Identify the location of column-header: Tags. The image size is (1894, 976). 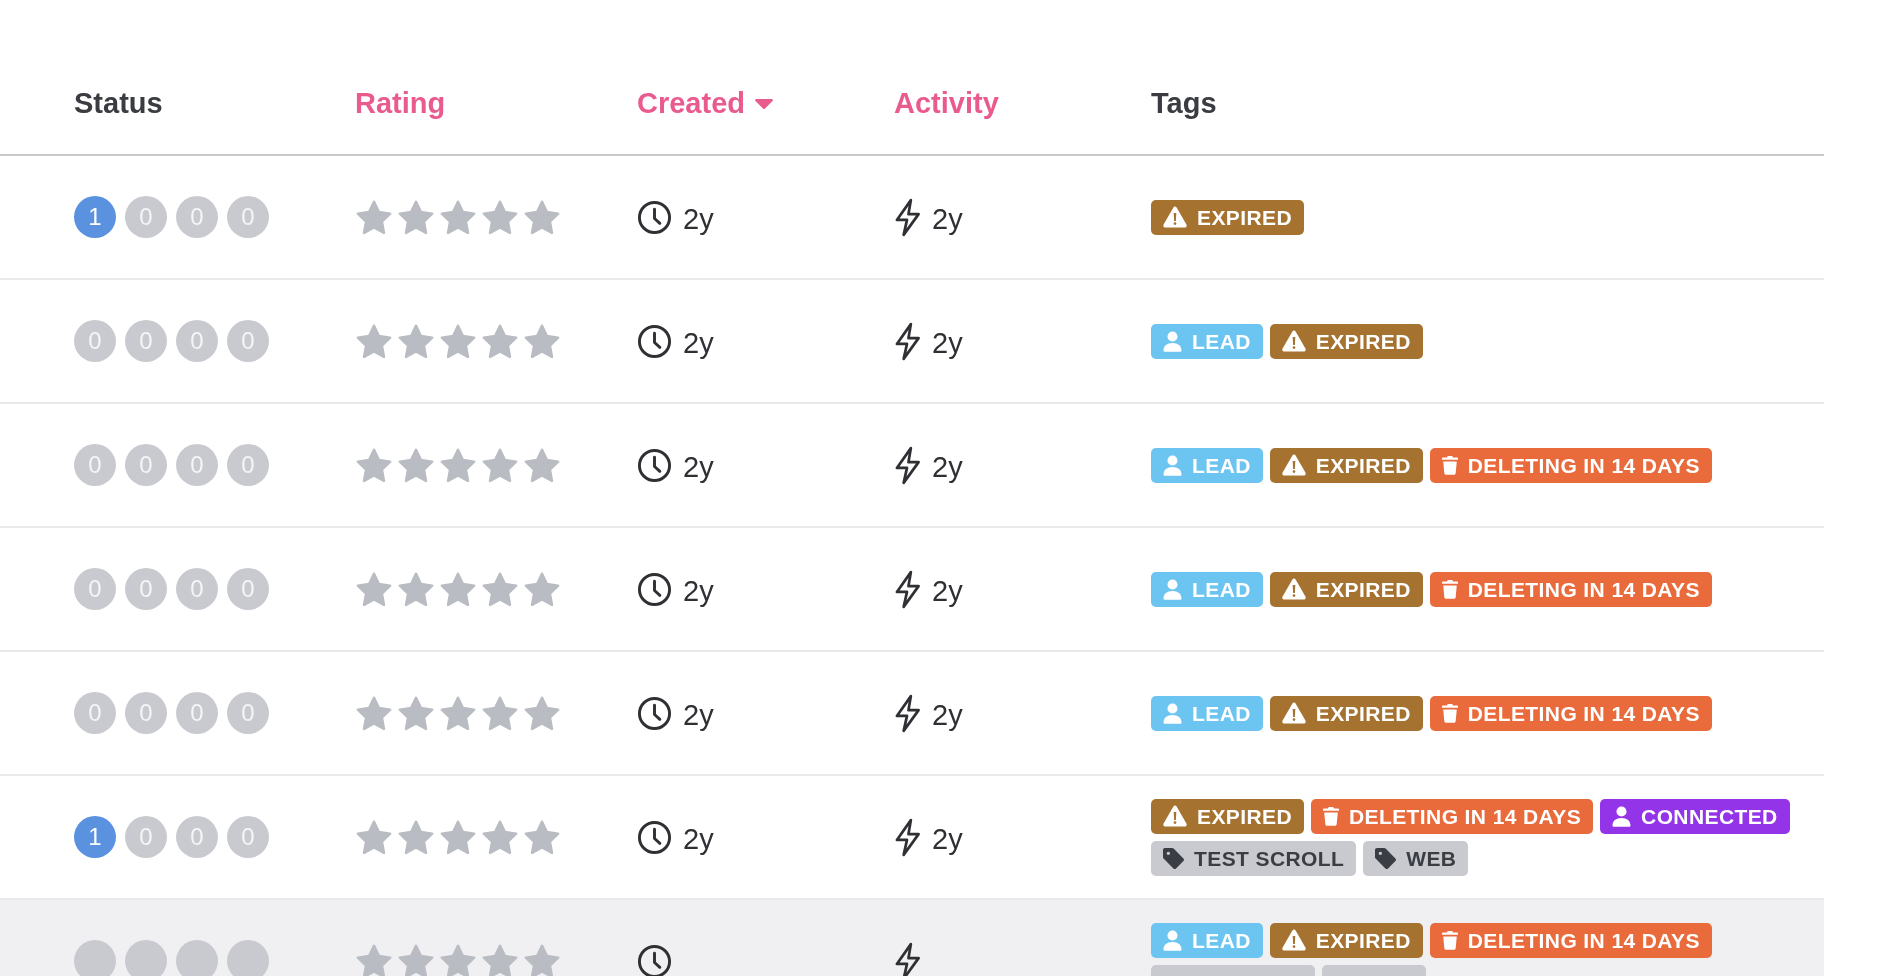
(1184, 103).